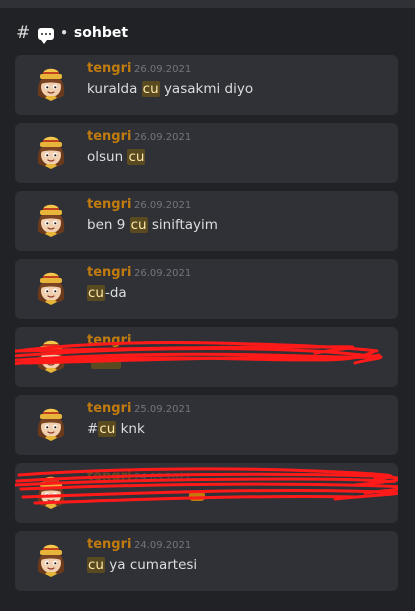 The width and height of the screenshot is (415, 611). I want to click on timestamp: 25.09.2021, so click(163, 409).